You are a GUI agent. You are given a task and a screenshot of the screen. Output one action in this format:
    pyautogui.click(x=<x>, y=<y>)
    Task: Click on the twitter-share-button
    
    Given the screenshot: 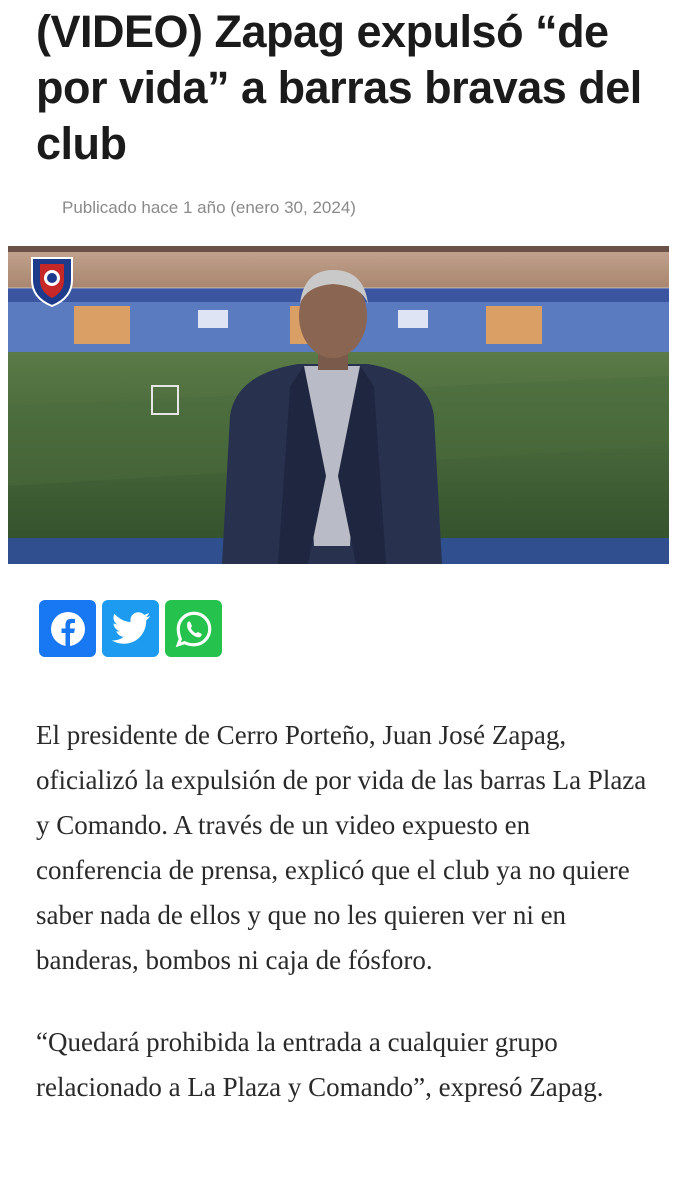 What is the action you would take?
    pyautogui.click(x=130, y=628)
    